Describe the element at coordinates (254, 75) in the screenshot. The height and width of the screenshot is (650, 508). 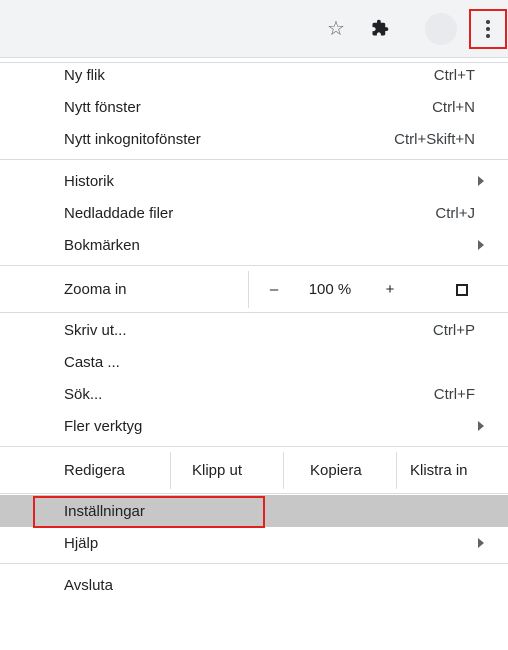
I see `menu-item-new-tab: Ny flik Ctrl+T` at that location.